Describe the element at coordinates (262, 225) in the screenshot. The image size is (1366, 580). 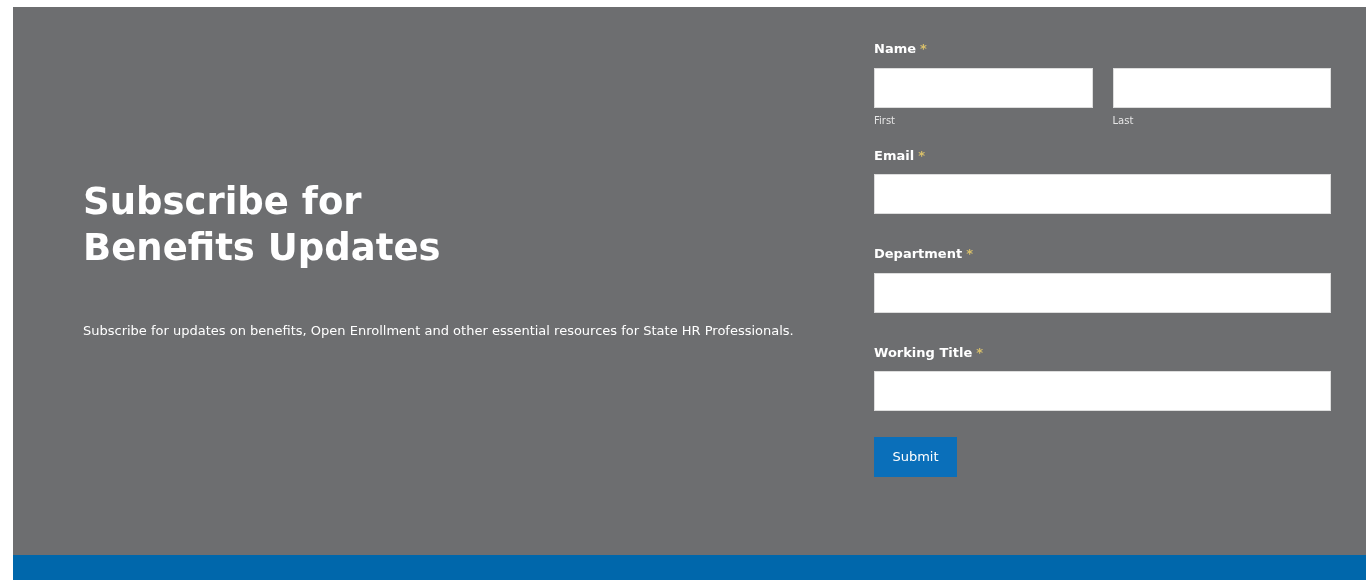
I see `heading: Subscribe for Benefits Updates` at that location.